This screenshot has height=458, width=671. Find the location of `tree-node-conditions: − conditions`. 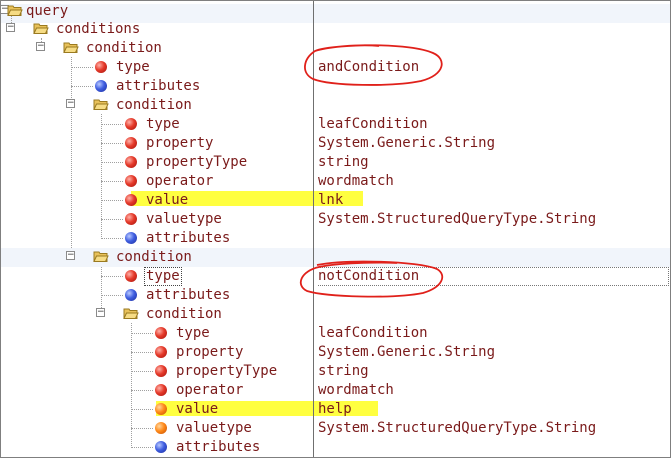

tree-node-conditions: − conditions is located at coordinates (335, 29).